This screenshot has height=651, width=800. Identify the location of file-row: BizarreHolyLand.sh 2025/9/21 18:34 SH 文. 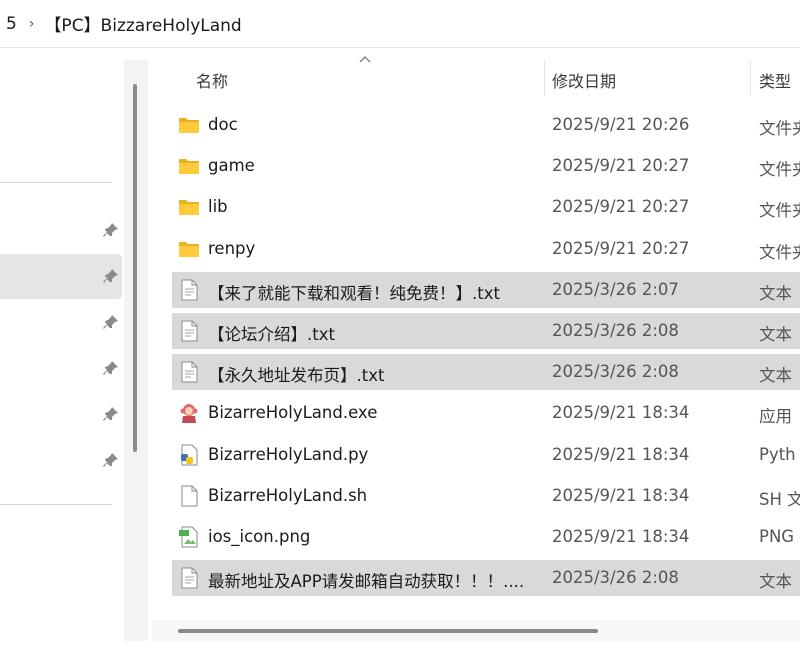
(486, 496).